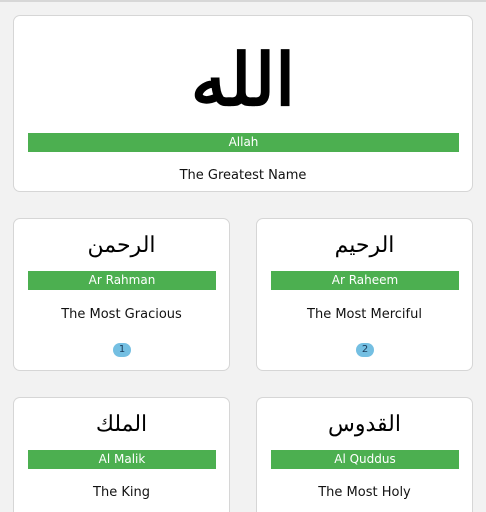 This screenshot has width=486, height=512. I want to click on name-arabic: الرحمن, so click(121, 245).